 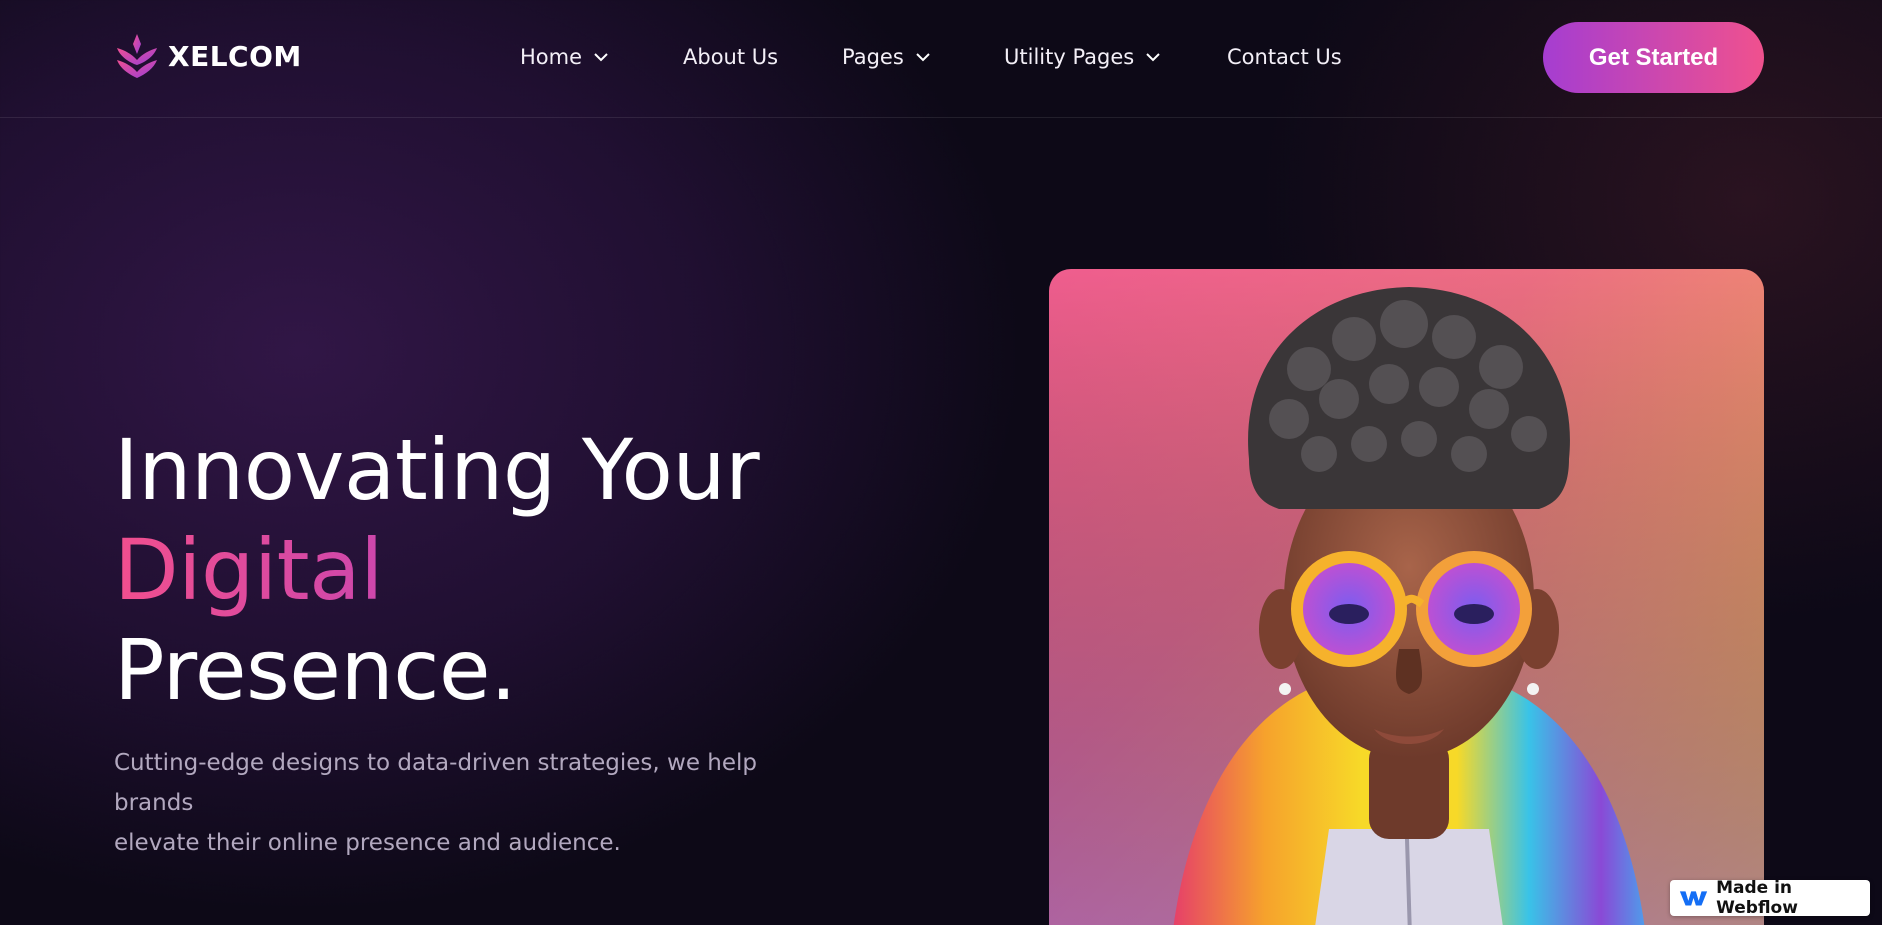 I want to click on nav-item-label: Contact Us, so click(x=1284, y=57).